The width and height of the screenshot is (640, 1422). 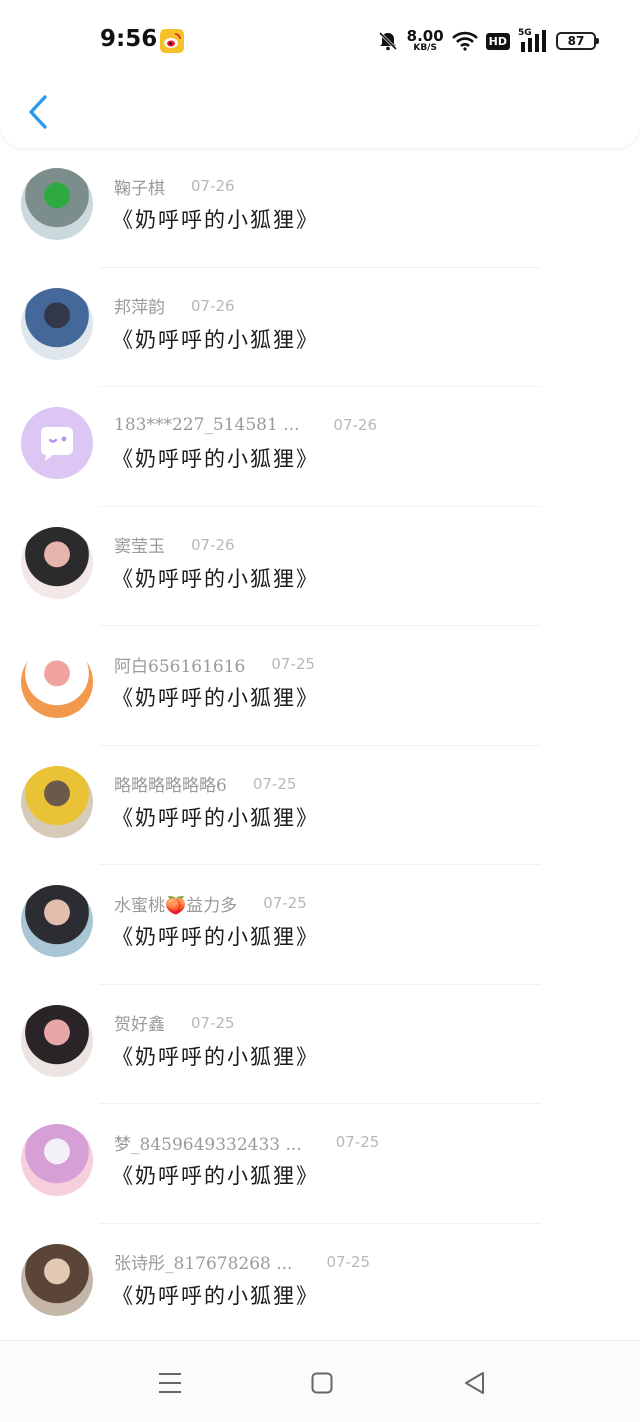 I want to click on bell-off-icon, so click(x=387, y=41).